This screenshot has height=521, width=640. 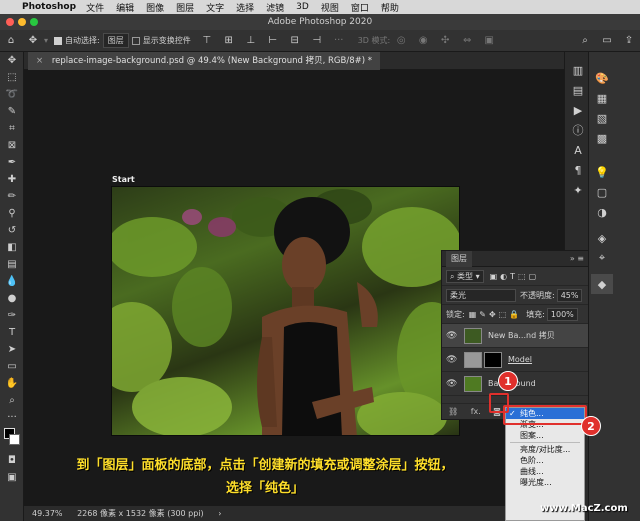 What do you see at coordinates (12, 460) in the screenshot?
I see `quick-mask-icon: ◘` at bounding box center [12, 460].